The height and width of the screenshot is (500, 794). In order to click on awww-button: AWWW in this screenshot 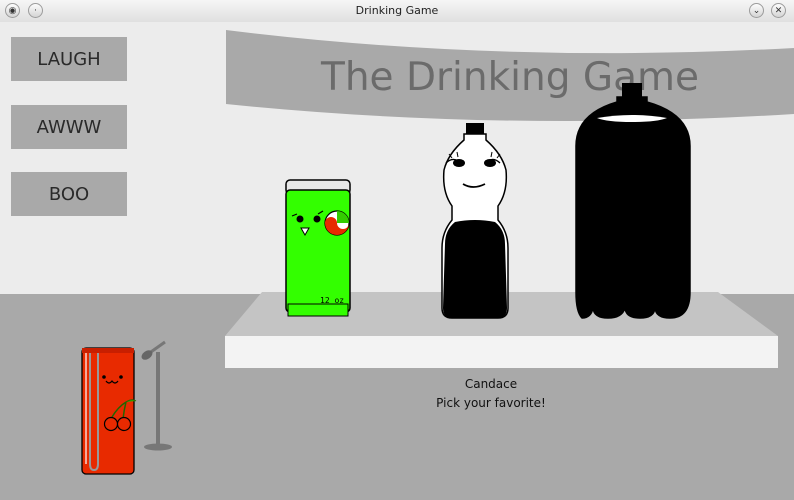, I will do `click(69, 127)`.